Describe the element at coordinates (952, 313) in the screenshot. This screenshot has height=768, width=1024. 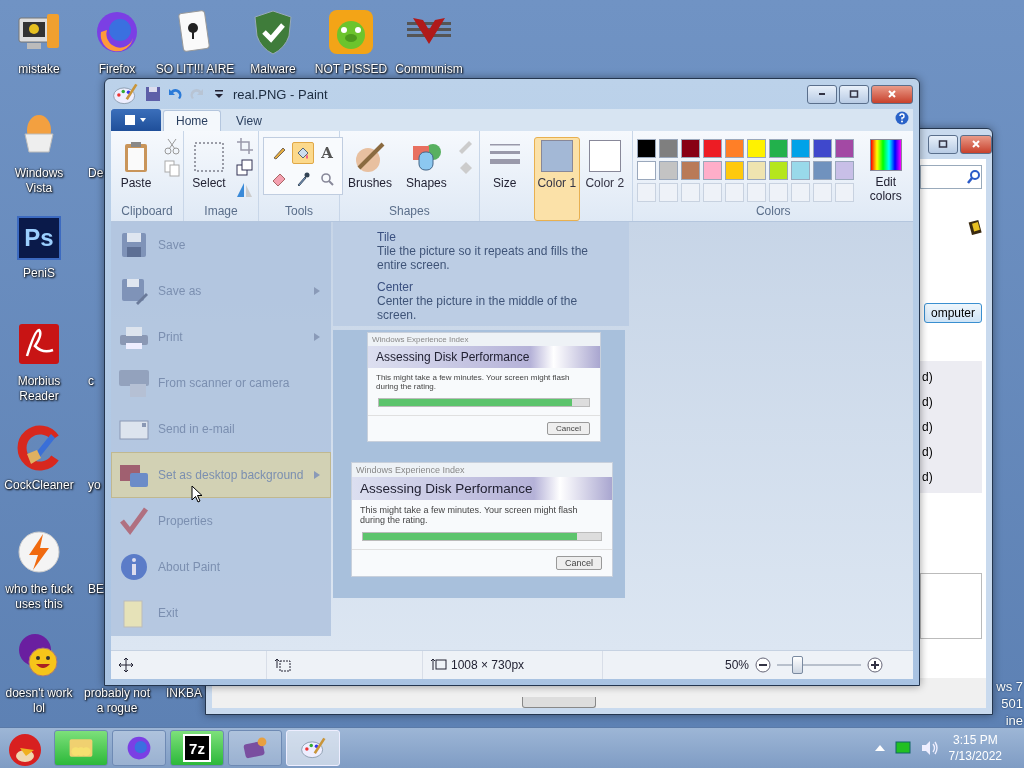
I see `computer-button: omputer` at that location.